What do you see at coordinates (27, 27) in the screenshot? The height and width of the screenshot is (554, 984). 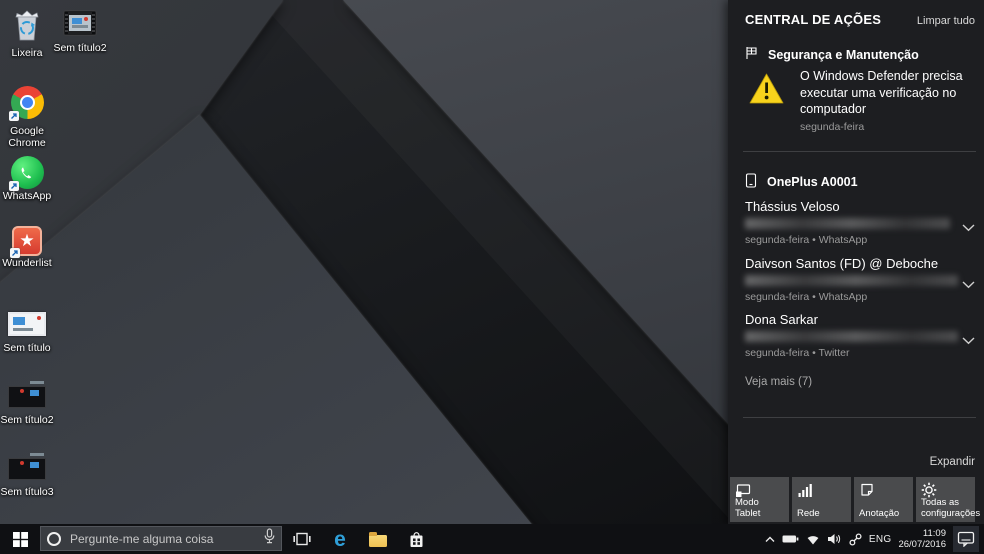 I see `recycle-bin-icon` at bounding box center [27, 27].